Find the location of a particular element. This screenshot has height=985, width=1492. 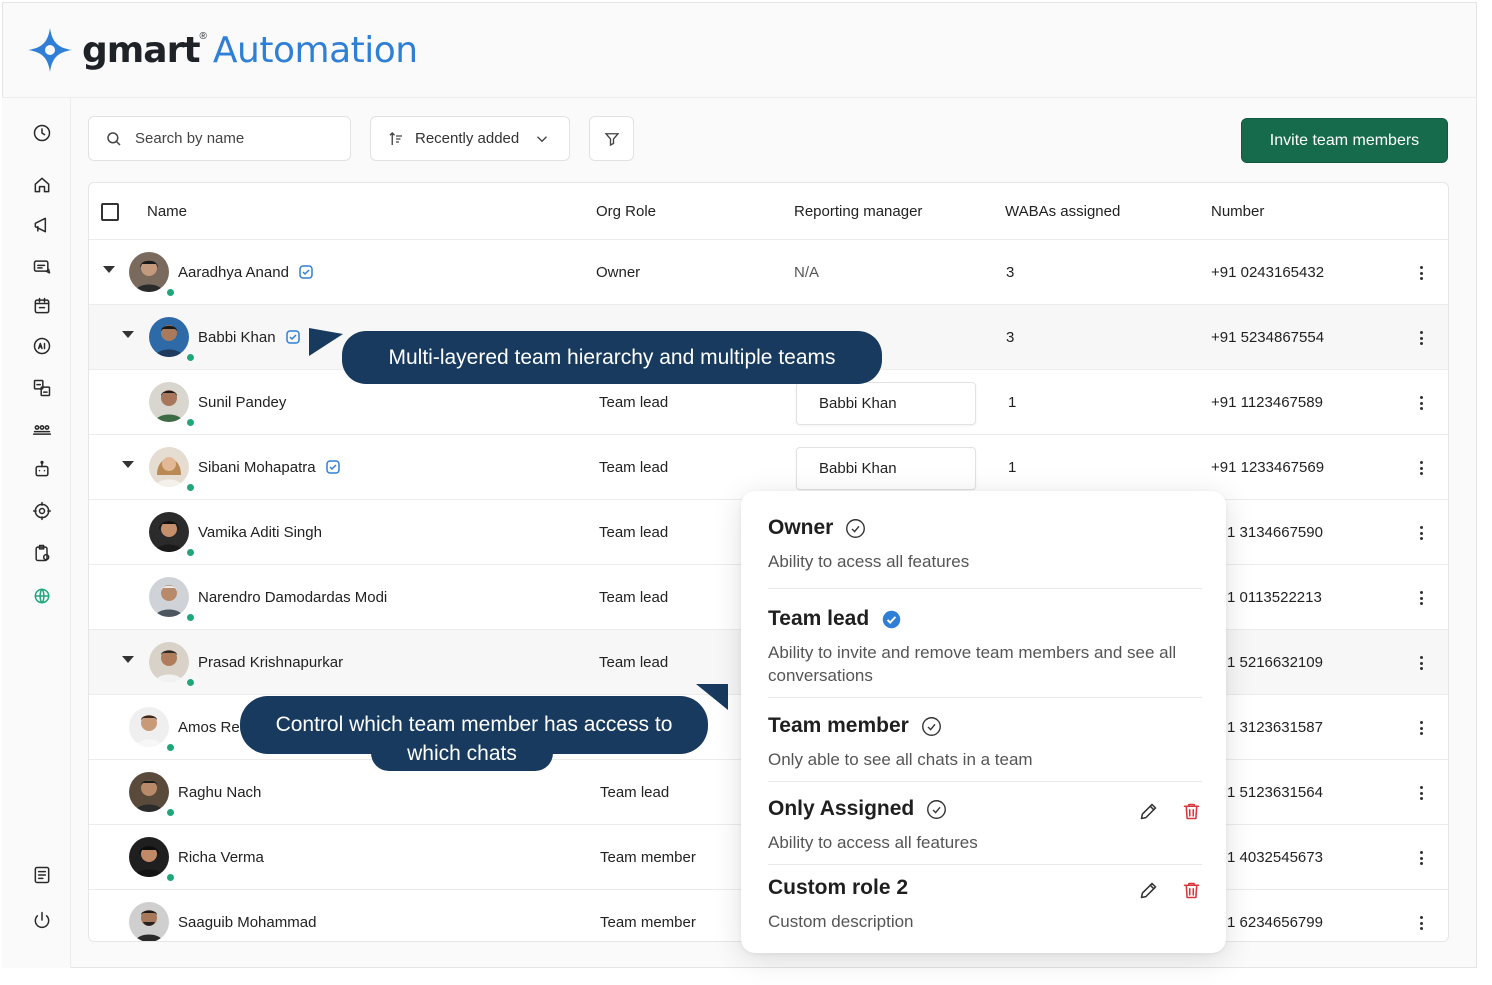

clipboard-icon is located at coordinates (42, 553).